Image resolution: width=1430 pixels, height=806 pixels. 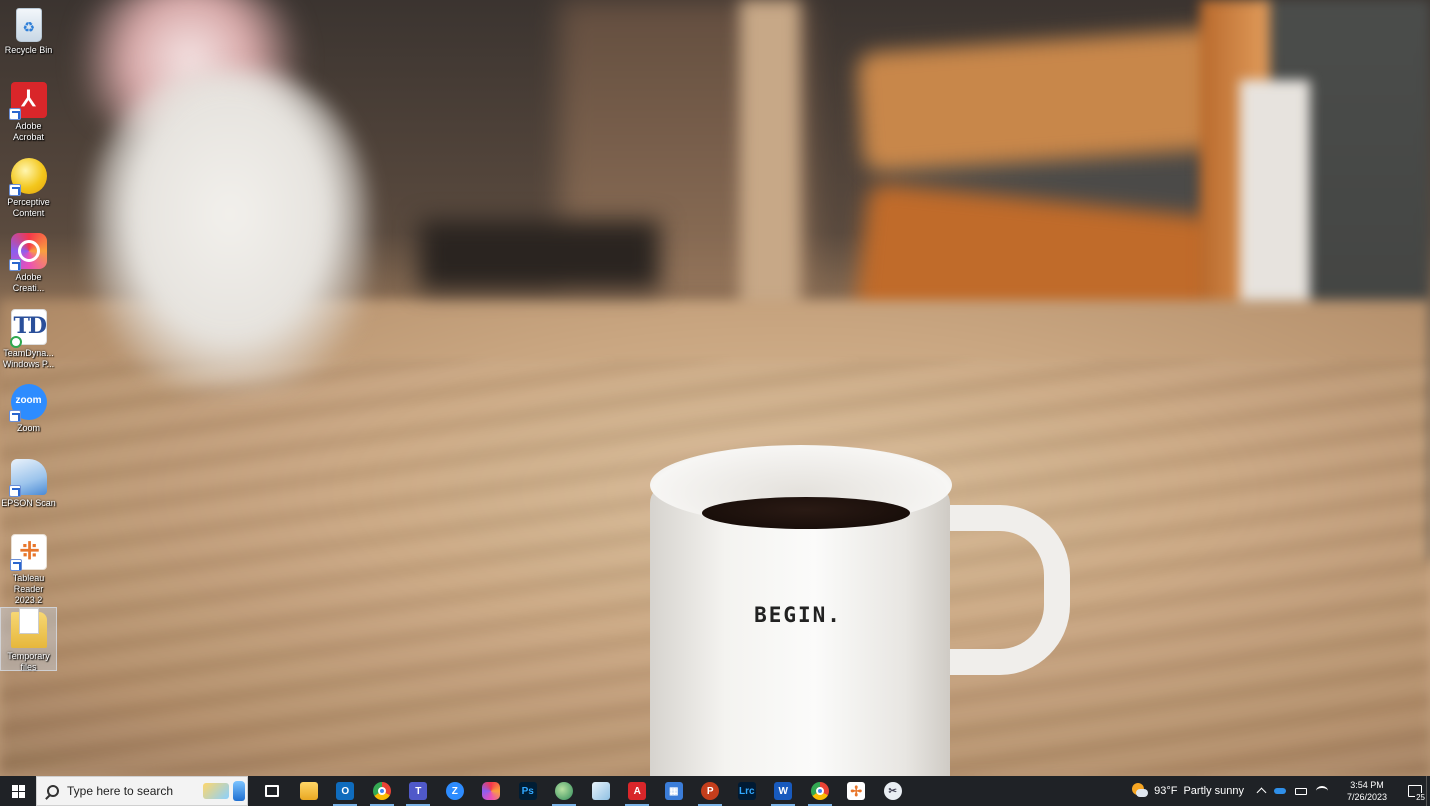 I want to click on weather-temp: 93°F, so click(x=1166, y=791).